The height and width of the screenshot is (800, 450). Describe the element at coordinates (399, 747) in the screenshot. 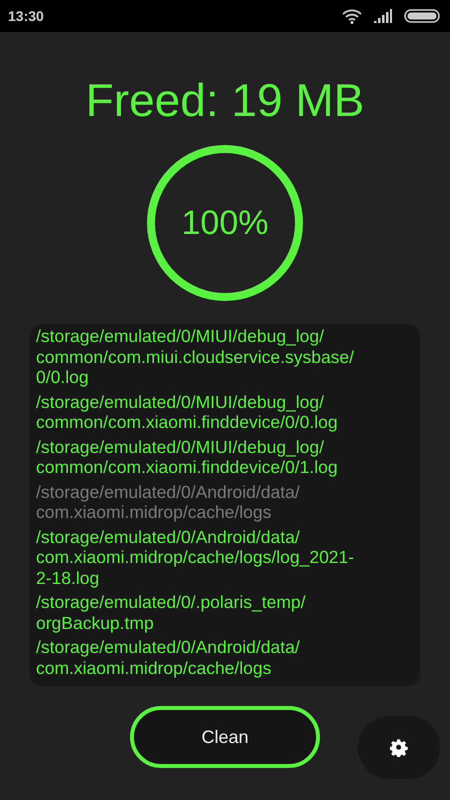

I see `settings-icon` at that location.